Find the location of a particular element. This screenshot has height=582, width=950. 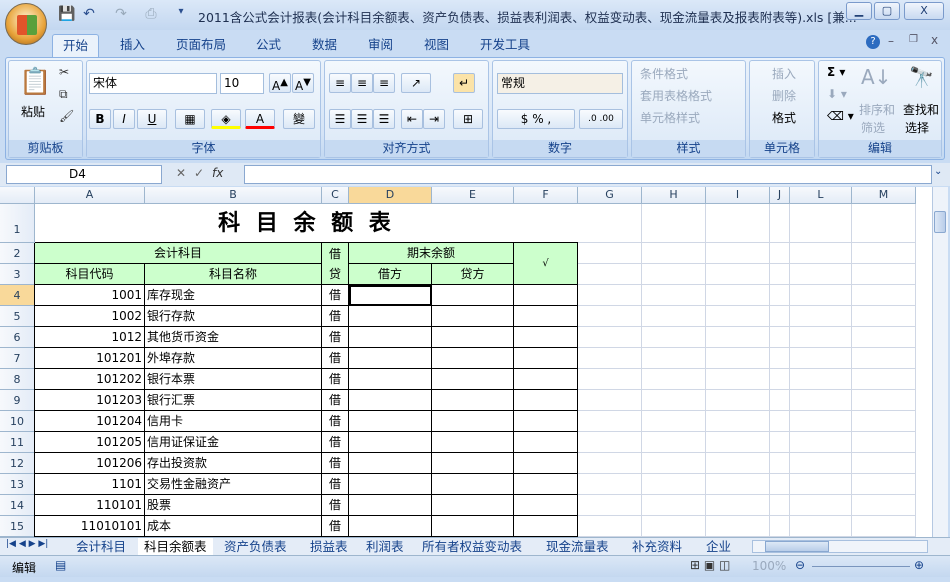

header-account: 会计科目 is located at coordinates (178, 253).